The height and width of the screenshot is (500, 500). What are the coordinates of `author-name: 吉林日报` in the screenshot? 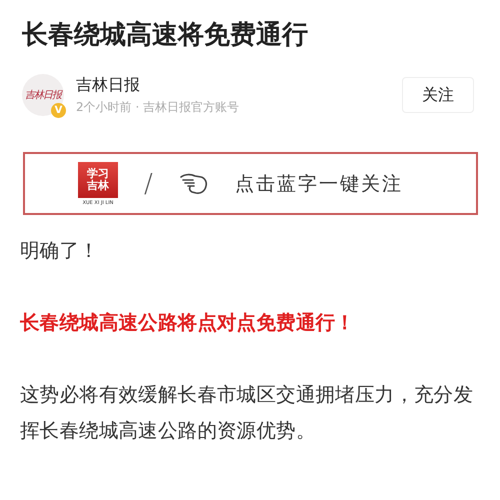 It's located at (233, 85).